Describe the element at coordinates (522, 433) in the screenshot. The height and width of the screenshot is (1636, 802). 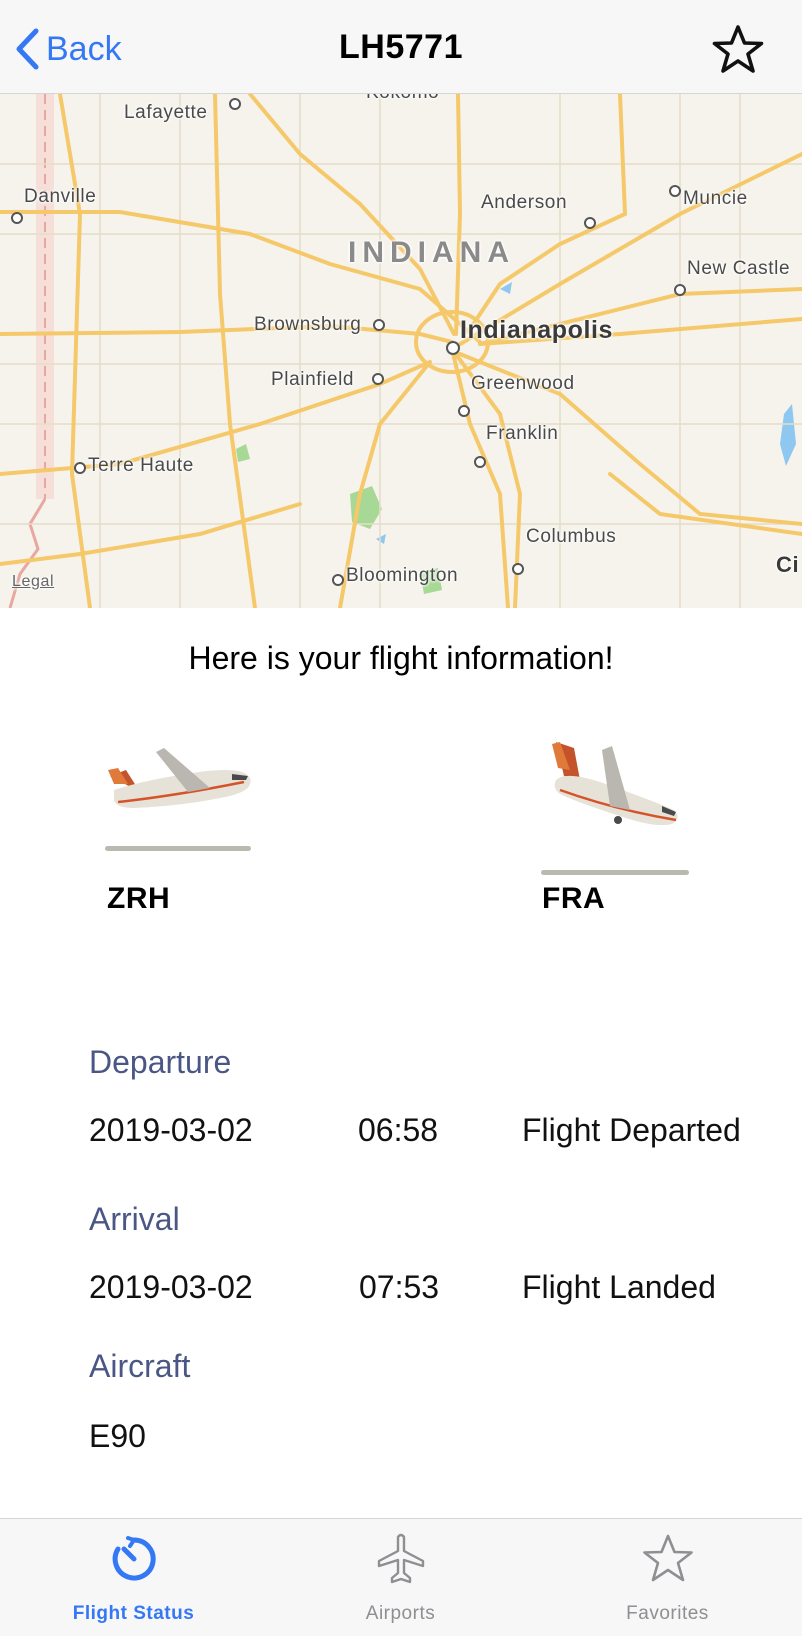
I see `city-label-franklin: Franklin` at that location.